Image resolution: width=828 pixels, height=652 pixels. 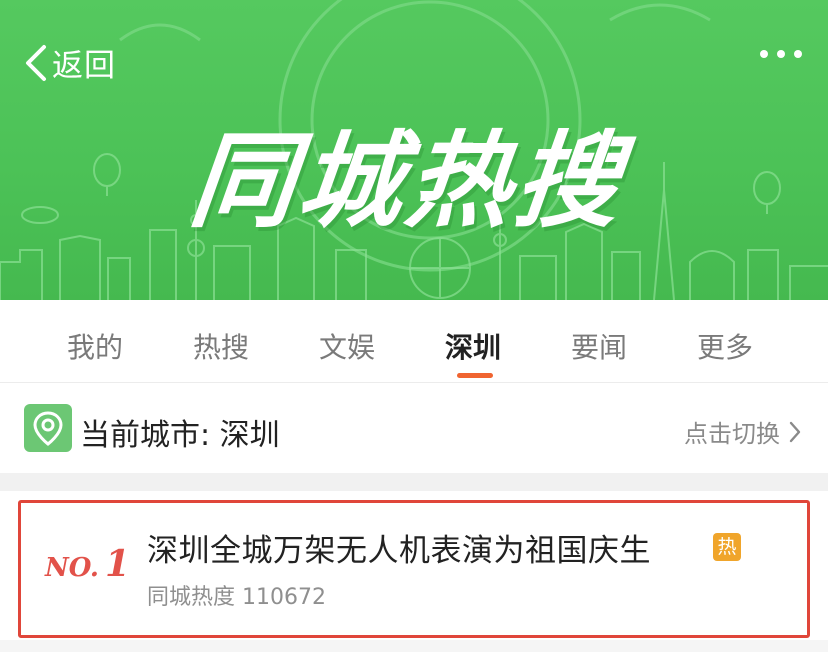 What do you see at coordinates (407, 181) in the screenshot?
I see `banner-title: 同城热搜` at bounding box center [407, 181].